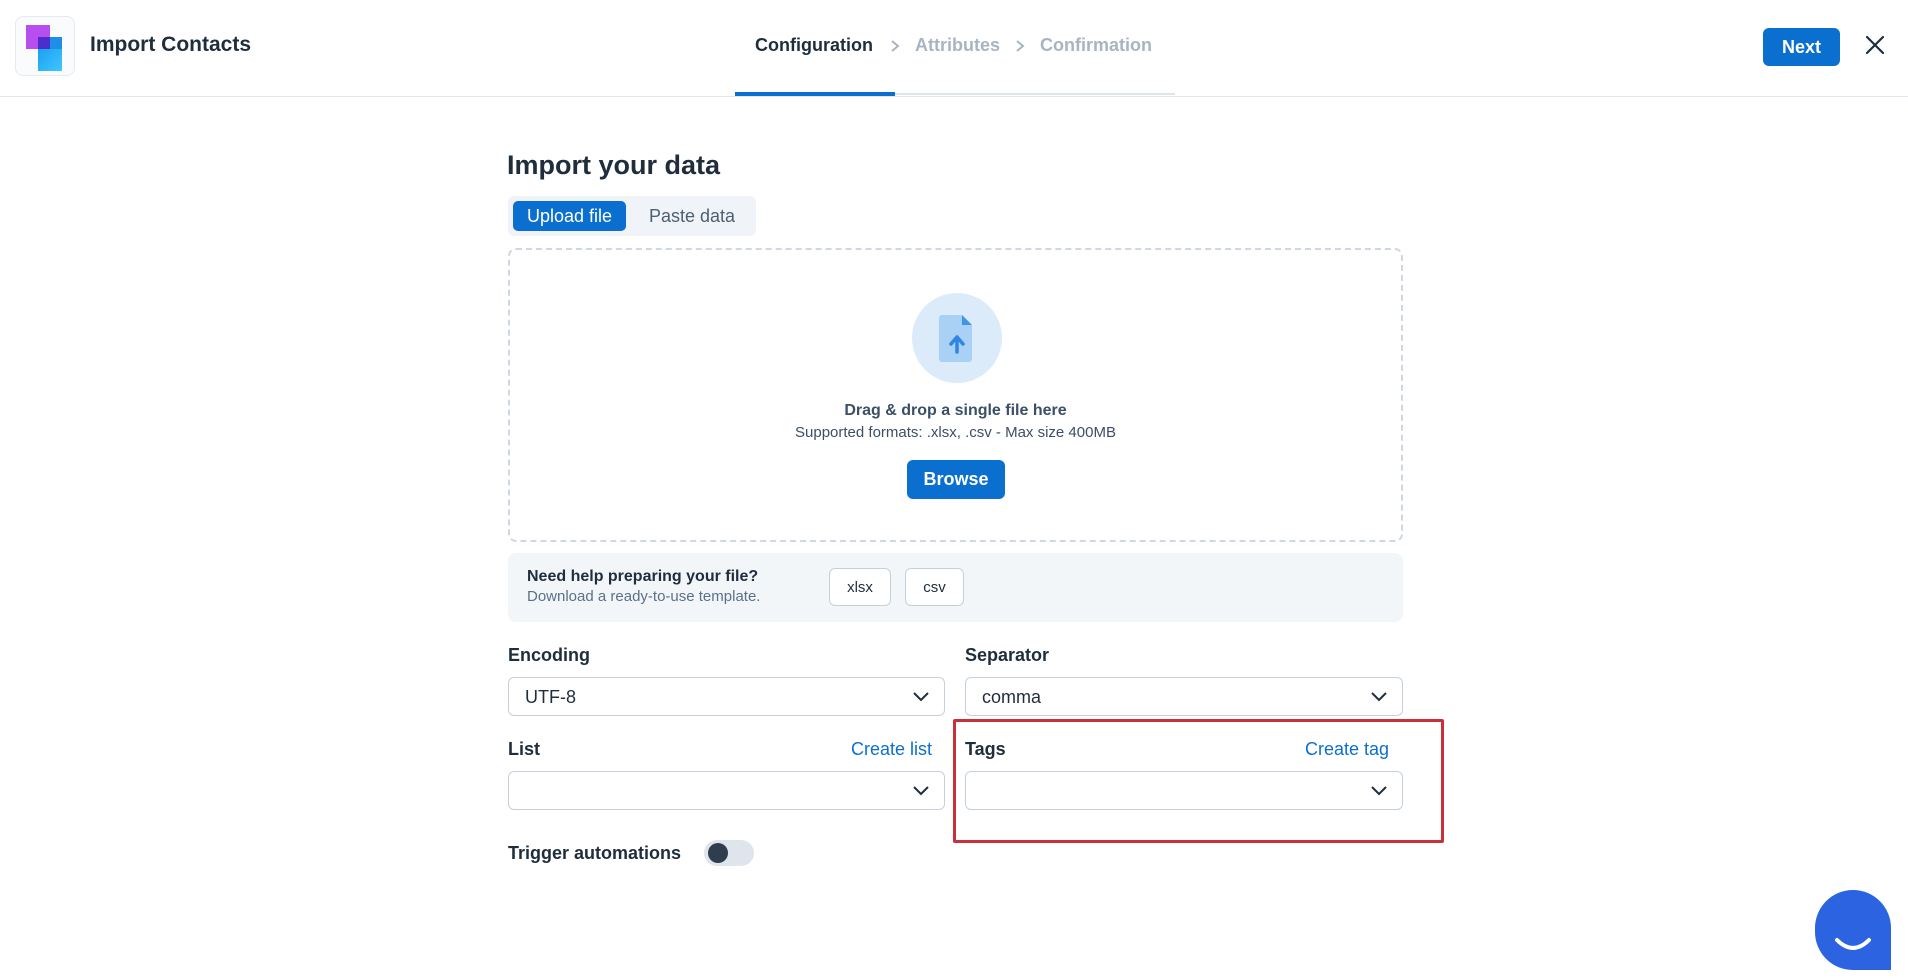 The height and width of the screenshot is (978, 1908). What do you see at coordinates (718, 853) in the screenshot?
I see `toggle-knob` at bounding box center [718, 853].